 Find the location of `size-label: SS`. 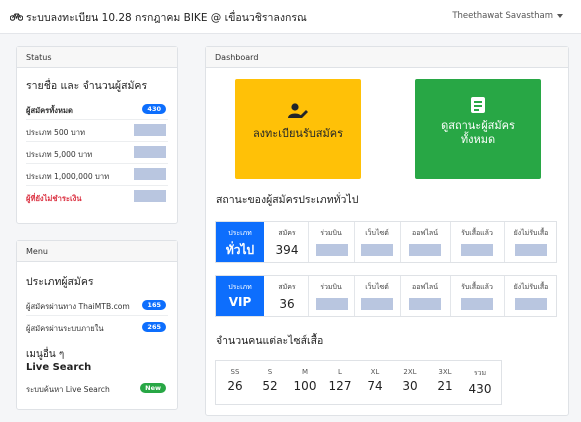

size-label: SS is located at coordinates (235, 372).